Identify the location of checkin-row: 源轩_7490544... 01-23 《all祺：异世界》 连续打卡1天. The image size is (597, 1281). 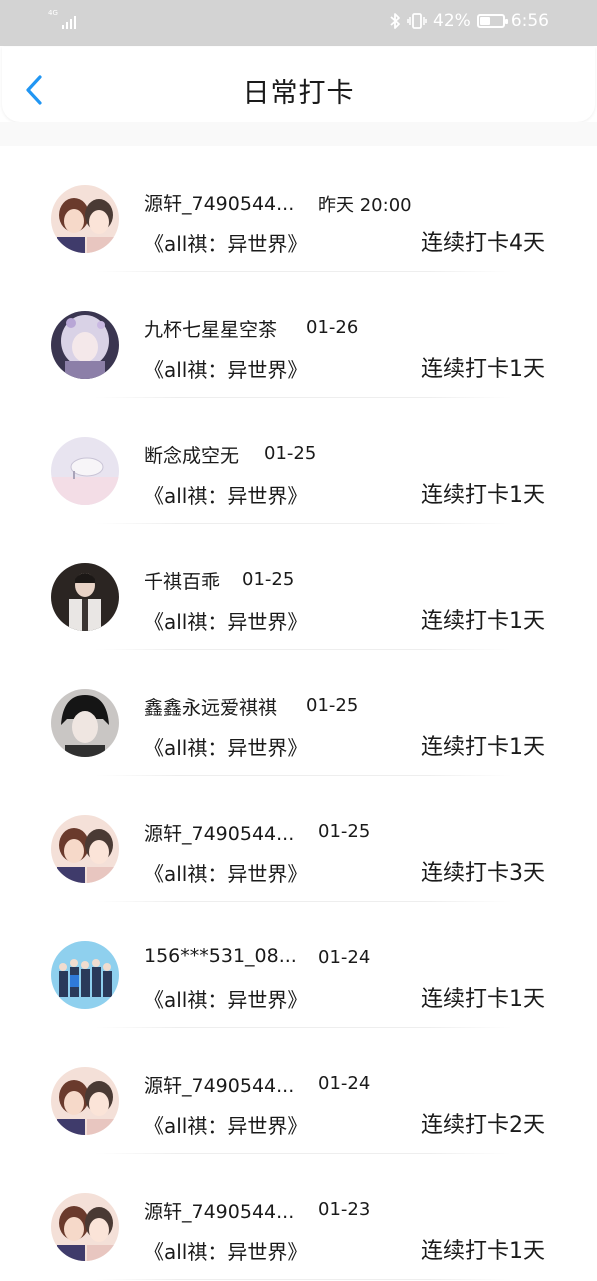
(298, 1218).